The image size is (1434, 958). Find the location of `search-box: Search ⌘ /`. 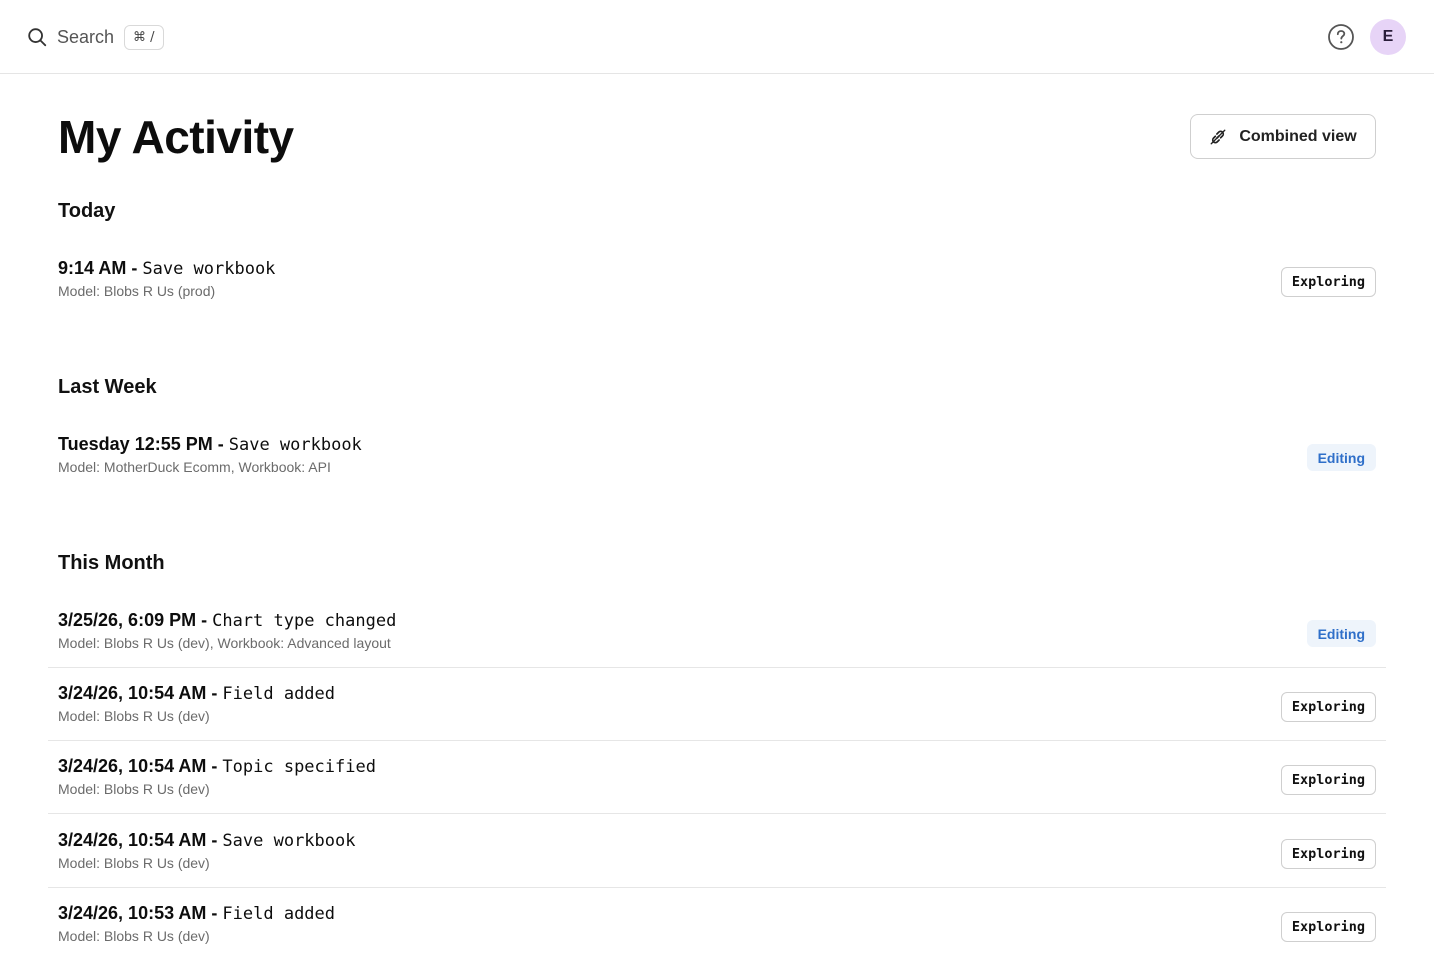

search-box: Search ⌘ / is located at coordinates (95, 37).